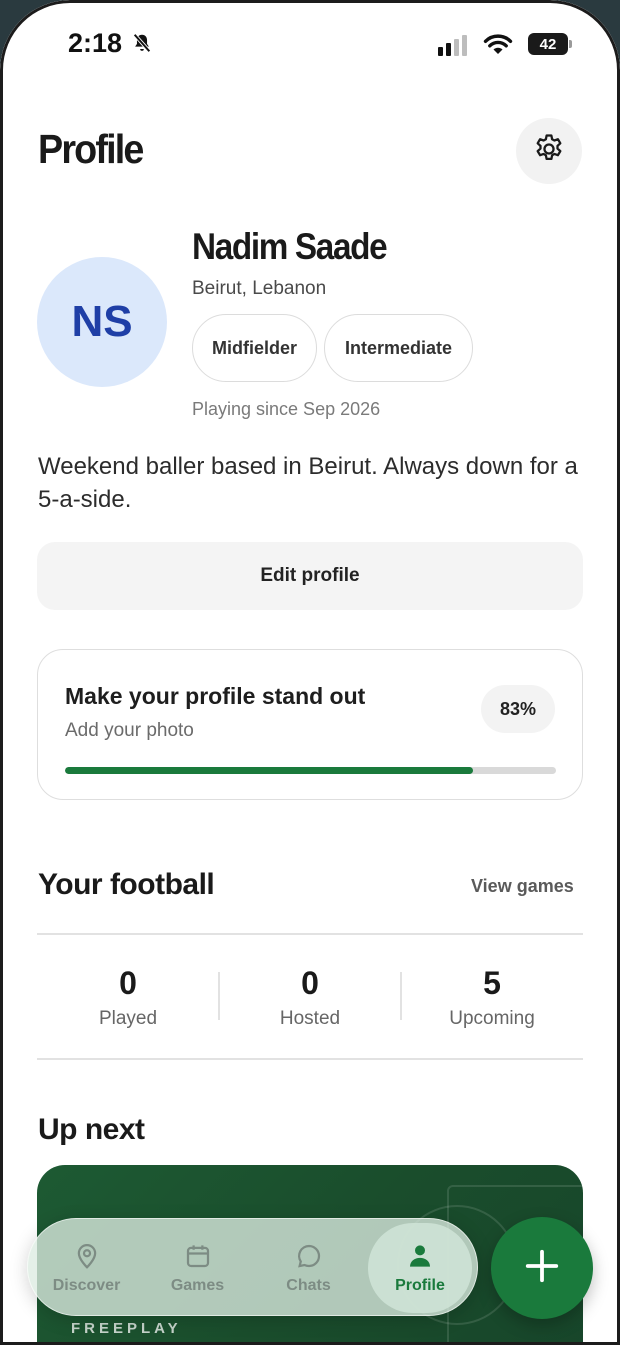 This screenshot has width=620, height=1345. What do you see at coordinates (269, 770) in the screenshot?
I see `completion-progress-fill` at bounding box center [269, 770].